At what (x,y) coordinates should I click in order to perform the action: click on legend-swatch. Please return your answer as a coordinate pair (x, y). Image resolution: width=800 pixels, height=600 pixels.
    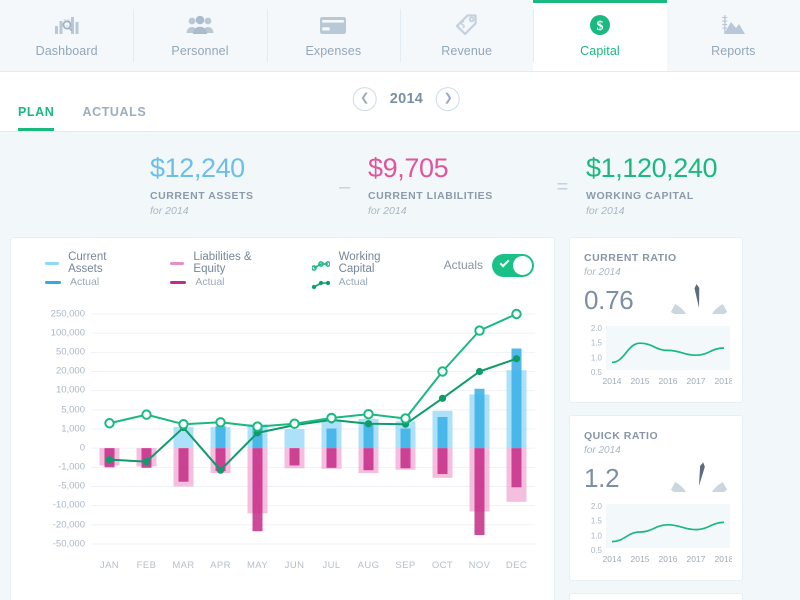
    Looking at the image, I should click on (52, 263).